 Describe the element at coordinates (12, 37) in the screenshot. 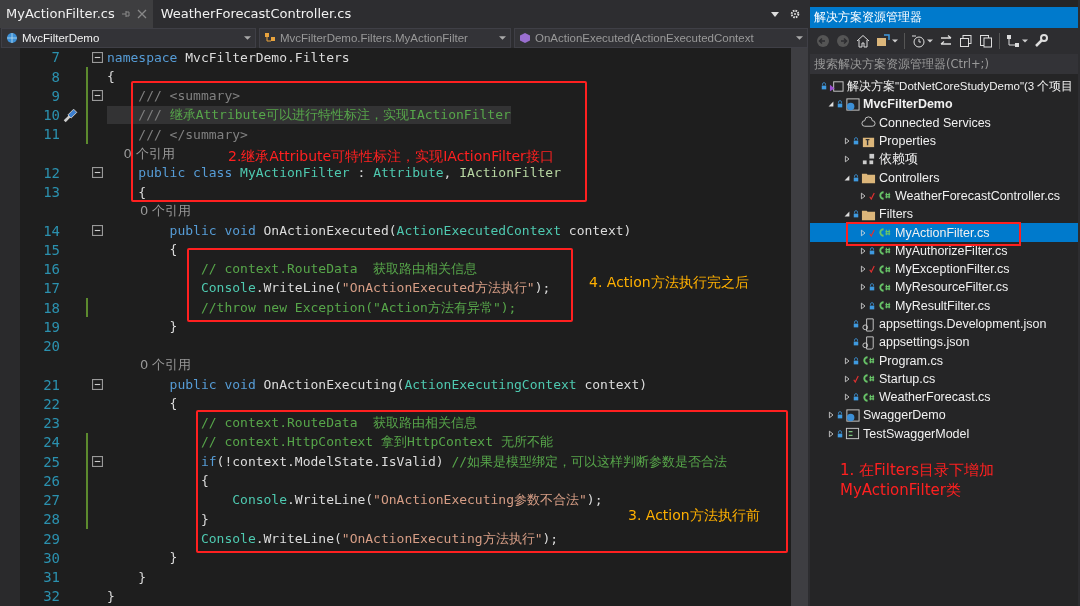

I see `globe-icon` at that location.